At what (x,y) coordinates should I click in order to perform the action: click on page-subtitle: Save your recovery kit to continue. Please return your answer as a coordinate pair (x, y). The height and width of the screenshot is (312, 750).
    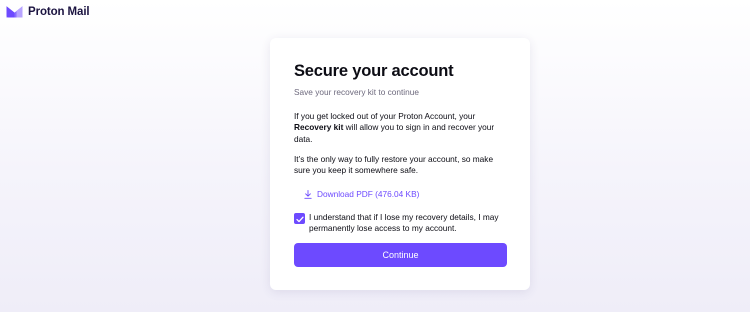
    Looking at the image, I should click on (356, 92).